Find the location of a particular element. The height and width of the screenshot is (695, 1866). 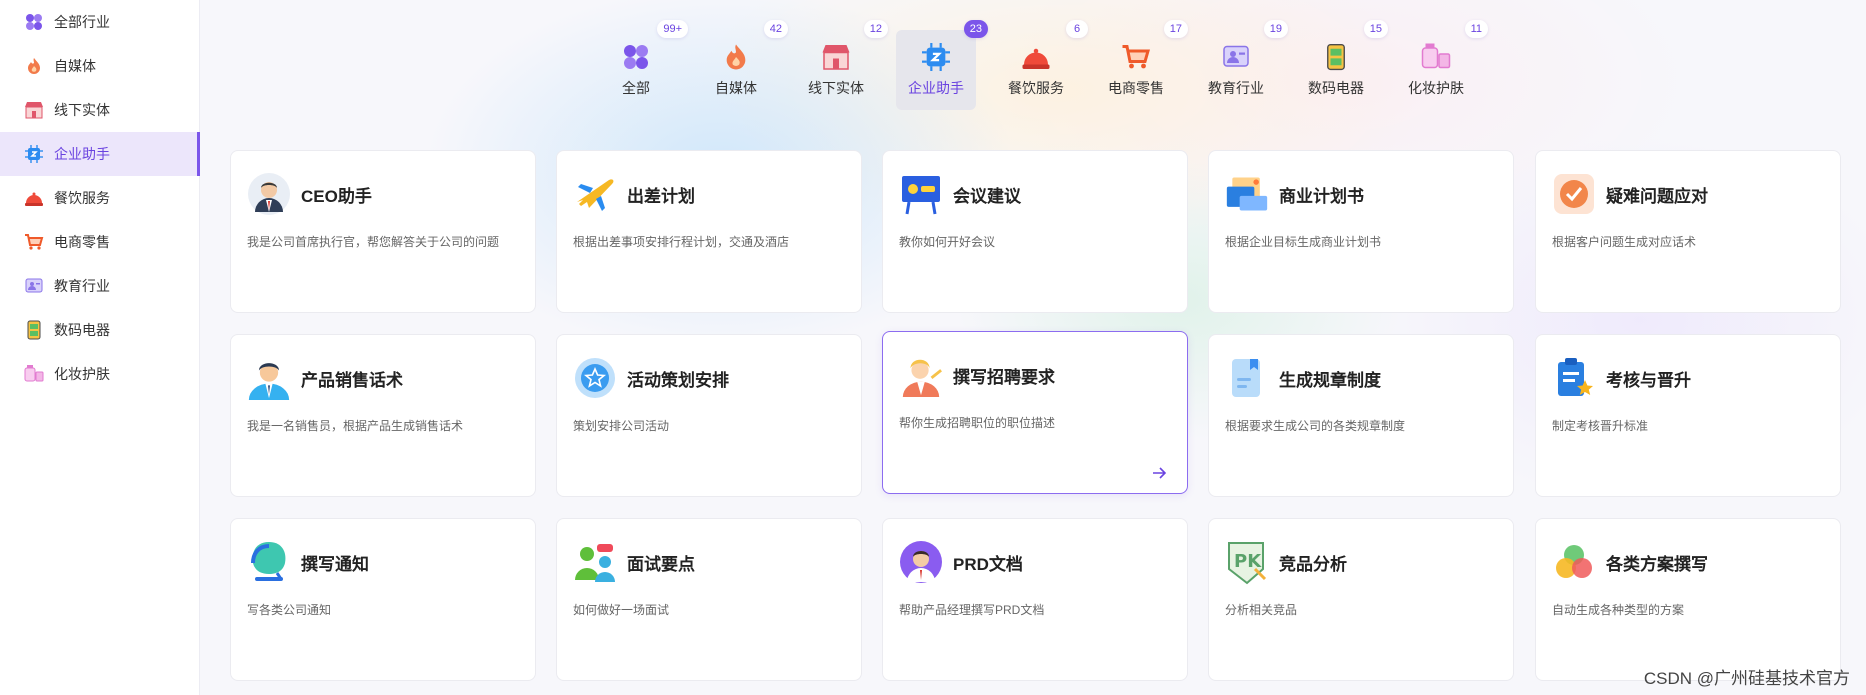

tab-label: 自媒体 is located at coordinates (736, 88).